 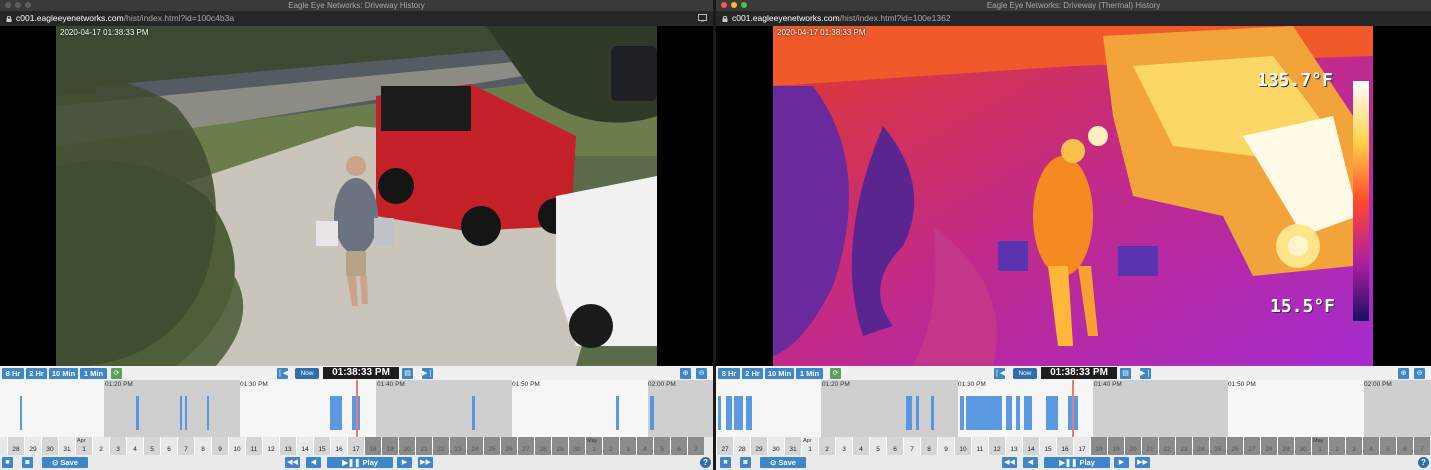 What do you see at coordinates (1125, 373) in the screenshot?
I see `calendar-icon: ▤` at bounding box center [1125, 373].